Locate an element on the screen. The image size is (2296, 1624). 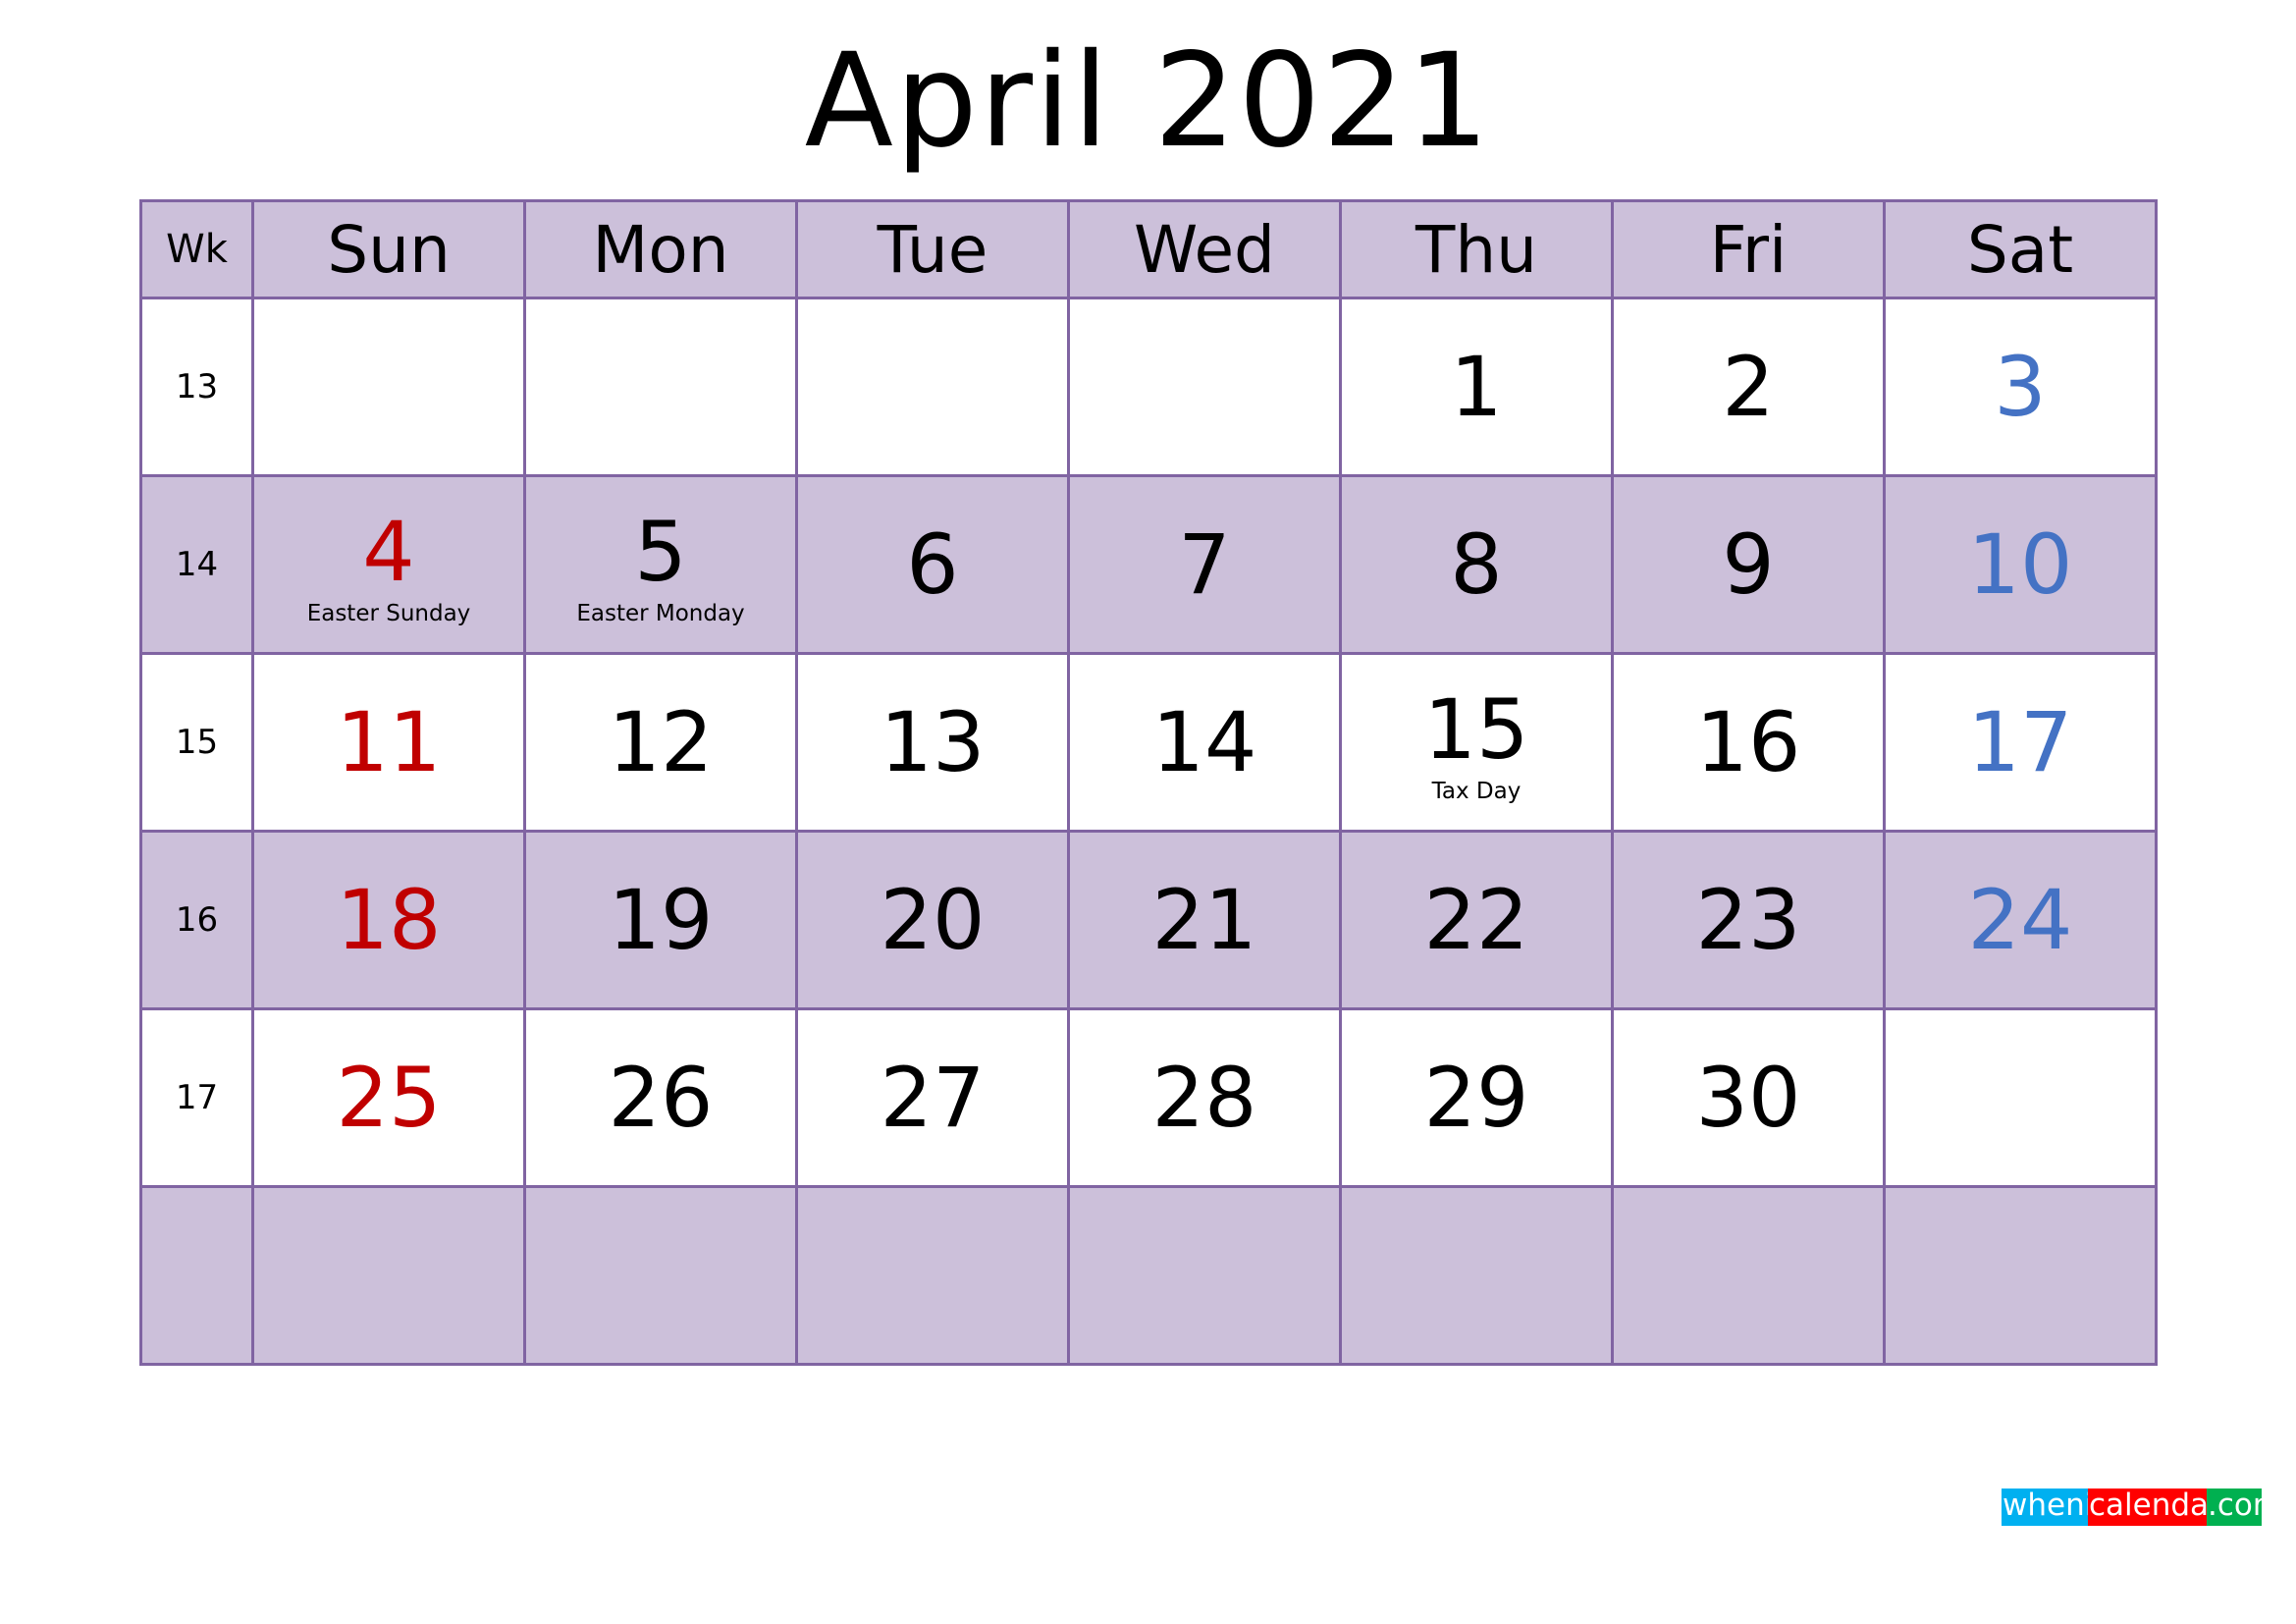
day-number: 16 is located at coordinates (1748, 742).